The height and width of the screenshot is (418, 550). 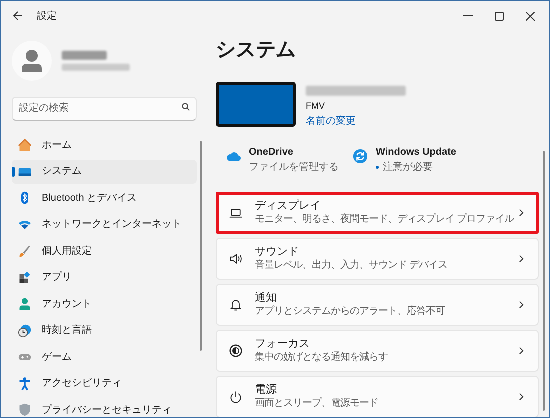 I want to click on page-title: システム, so click(x=256, y=50).